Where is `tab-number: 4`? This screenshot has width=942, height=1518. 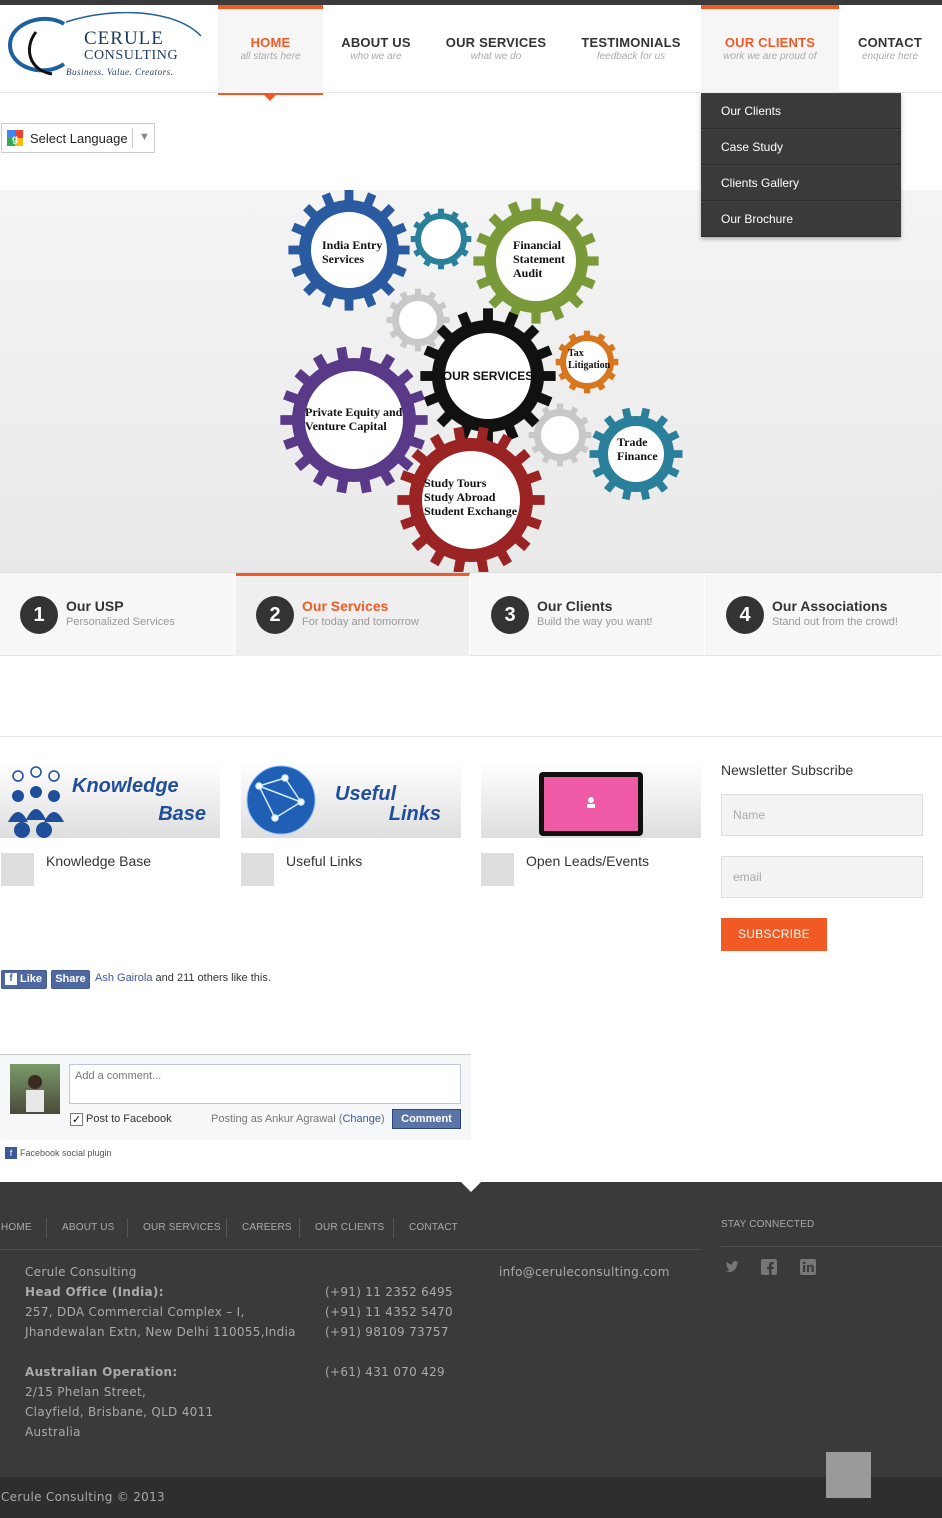 tab-number: 4 is located at coordinates (745, 615).